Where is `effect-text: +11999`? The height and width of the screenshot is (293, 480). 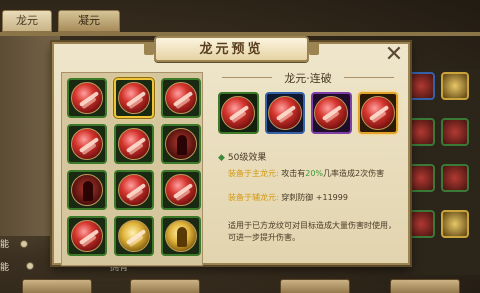 effect-text: +11999 is located at coordinates (330, 197).